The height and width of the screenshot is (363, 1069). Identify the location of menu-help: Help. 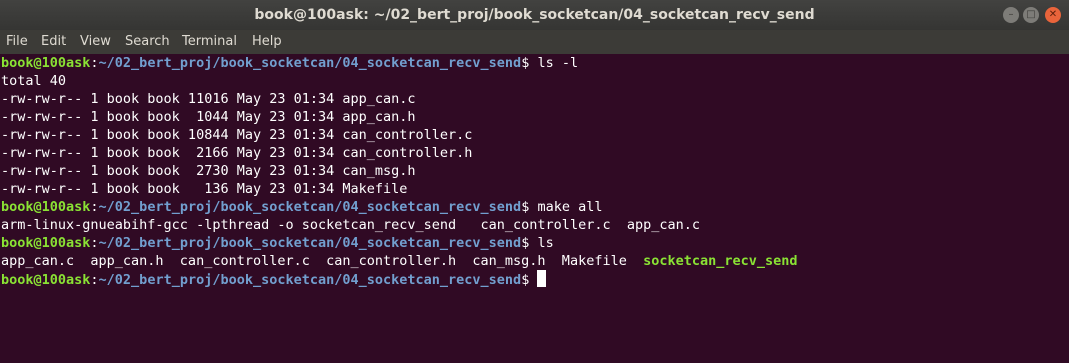
(267, 42).